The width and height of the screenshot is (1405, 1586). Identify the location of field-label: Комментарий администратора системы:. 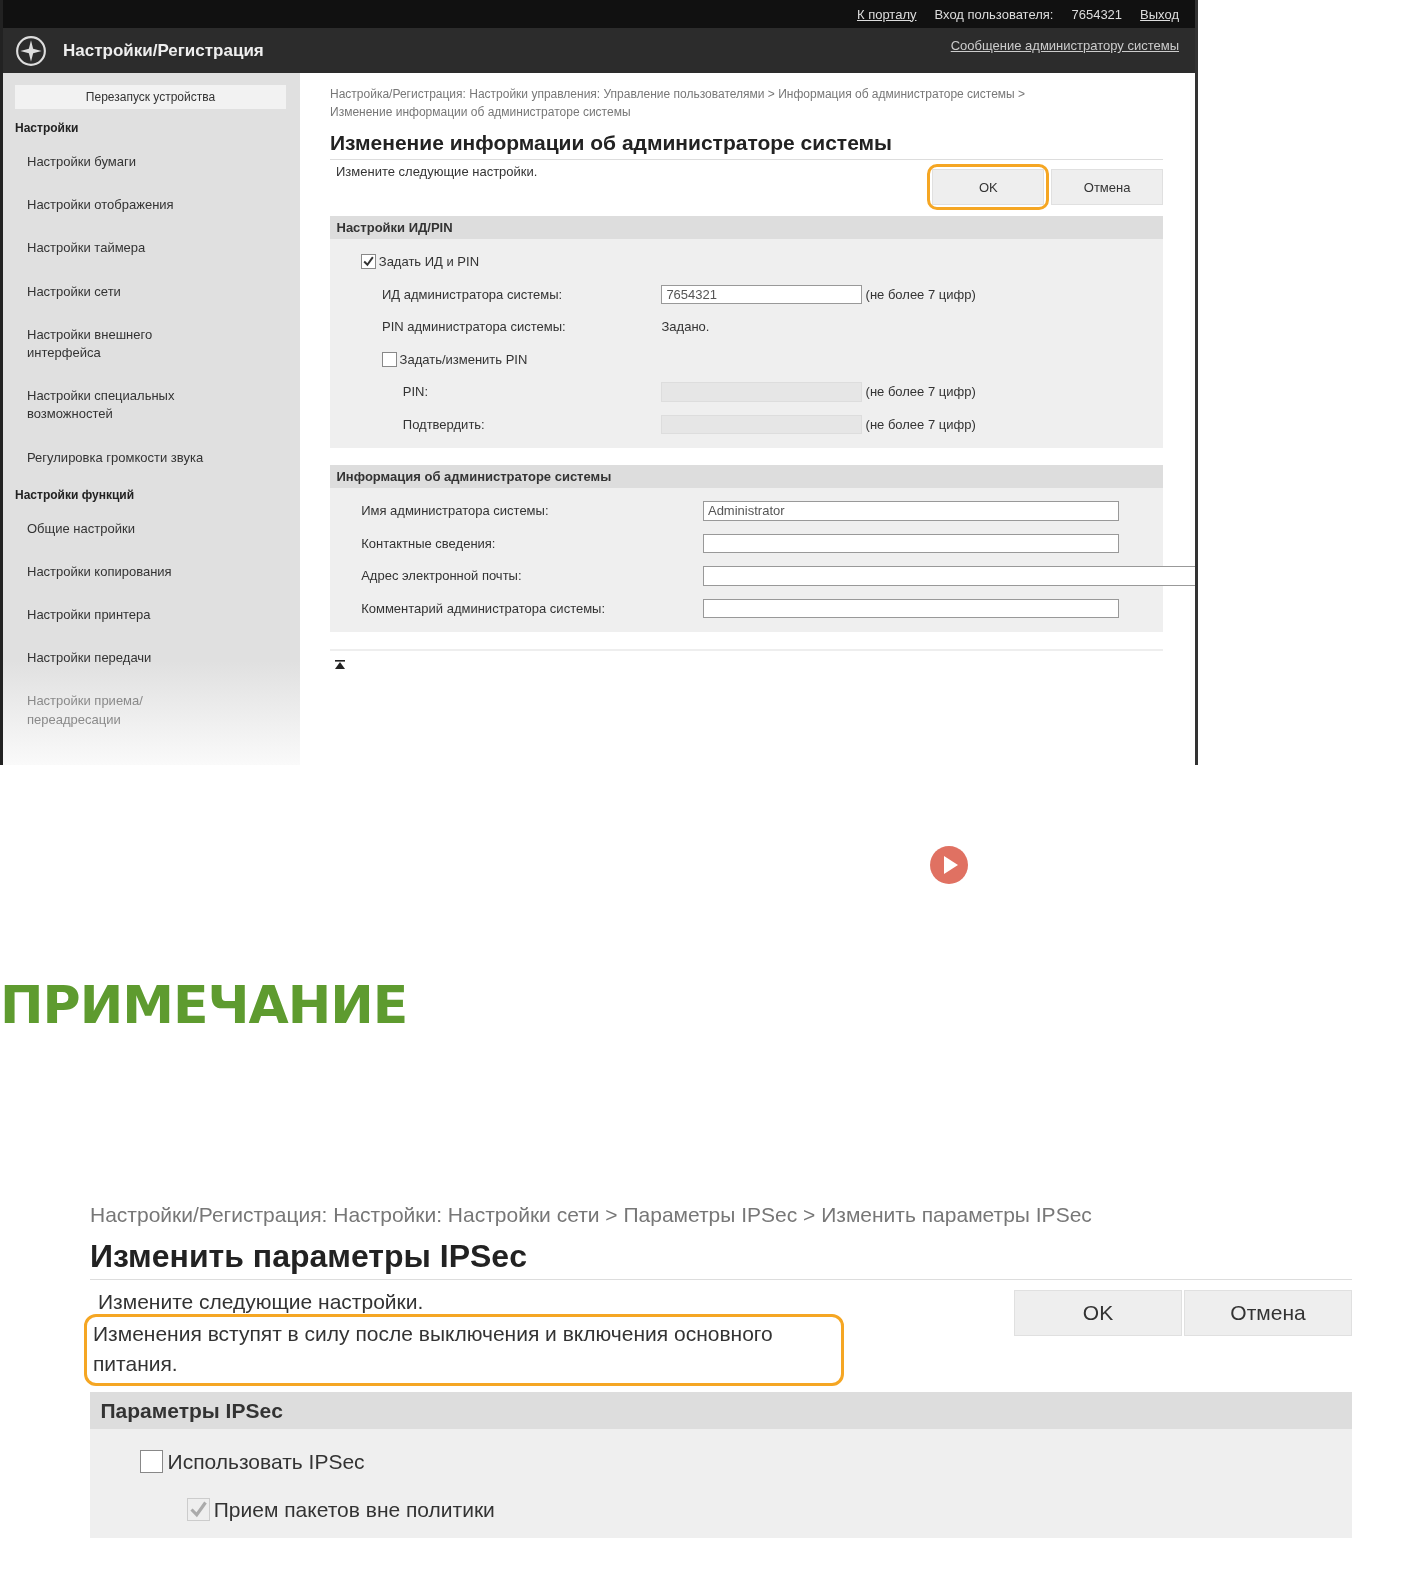
(484, 608).